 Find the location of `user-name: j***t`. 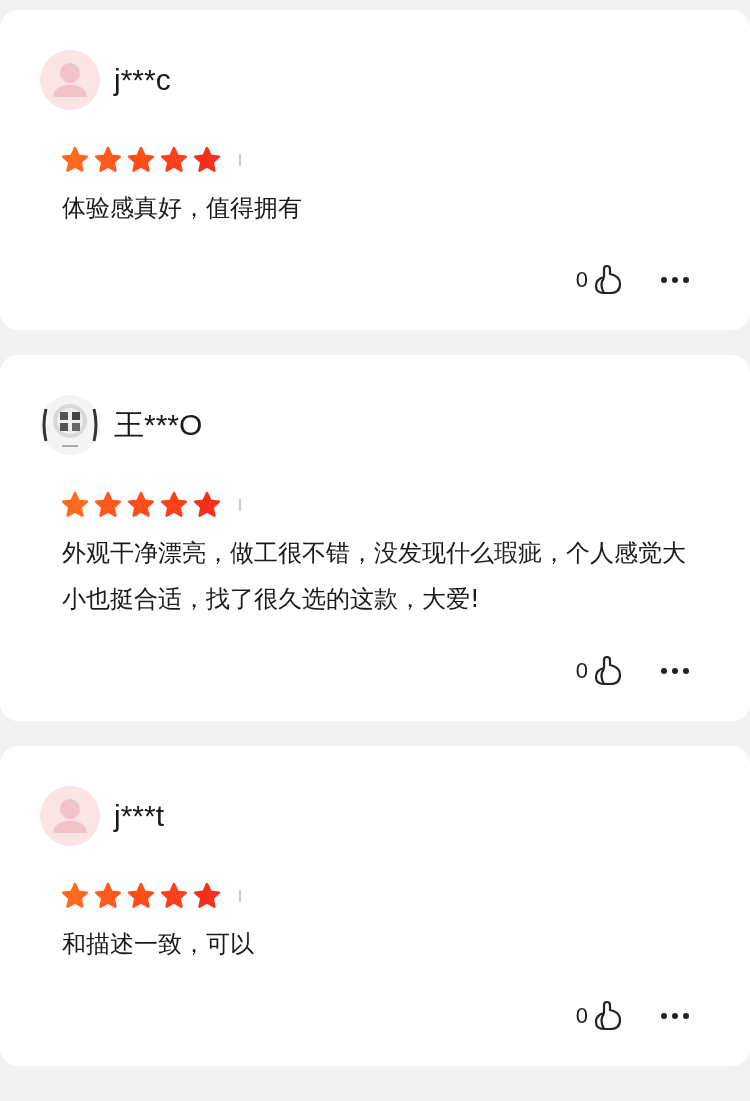

user-name: j***t is located at coordinates (139, 816).